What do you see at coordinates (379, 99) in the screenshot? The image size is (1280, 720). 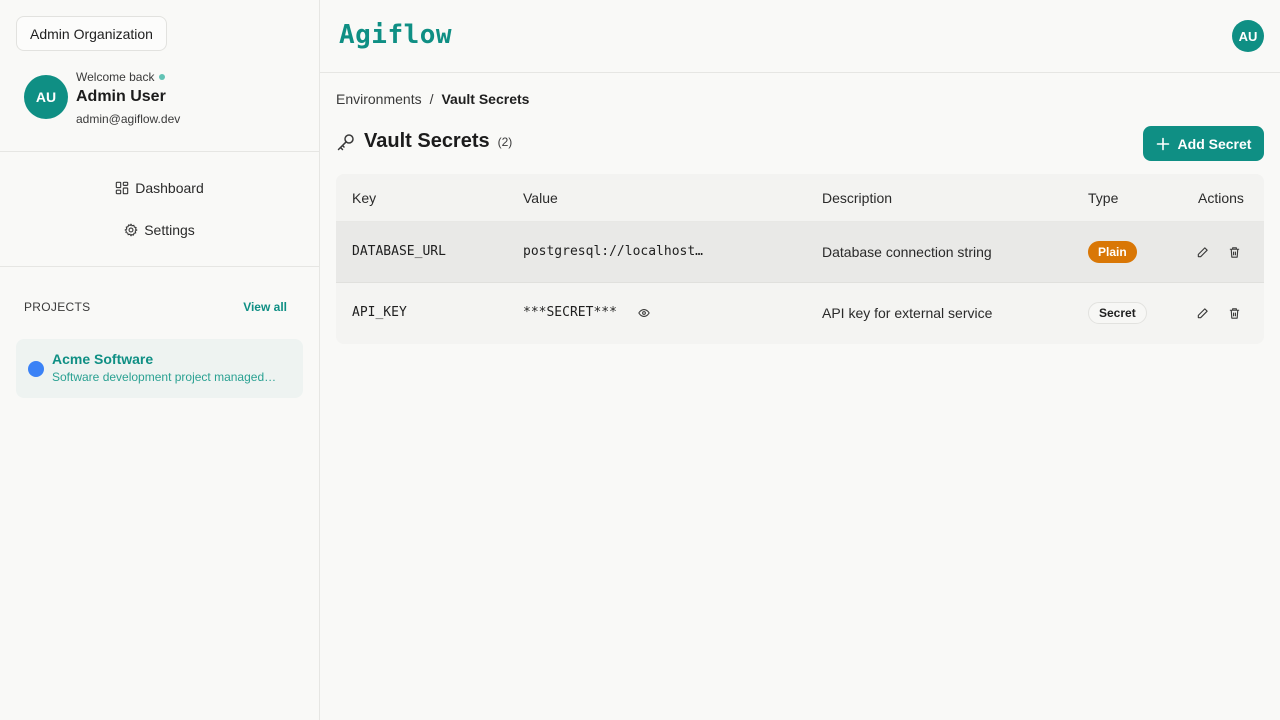 I see `breadcrumb-environments: Environments` at bounding box center [379, 99].